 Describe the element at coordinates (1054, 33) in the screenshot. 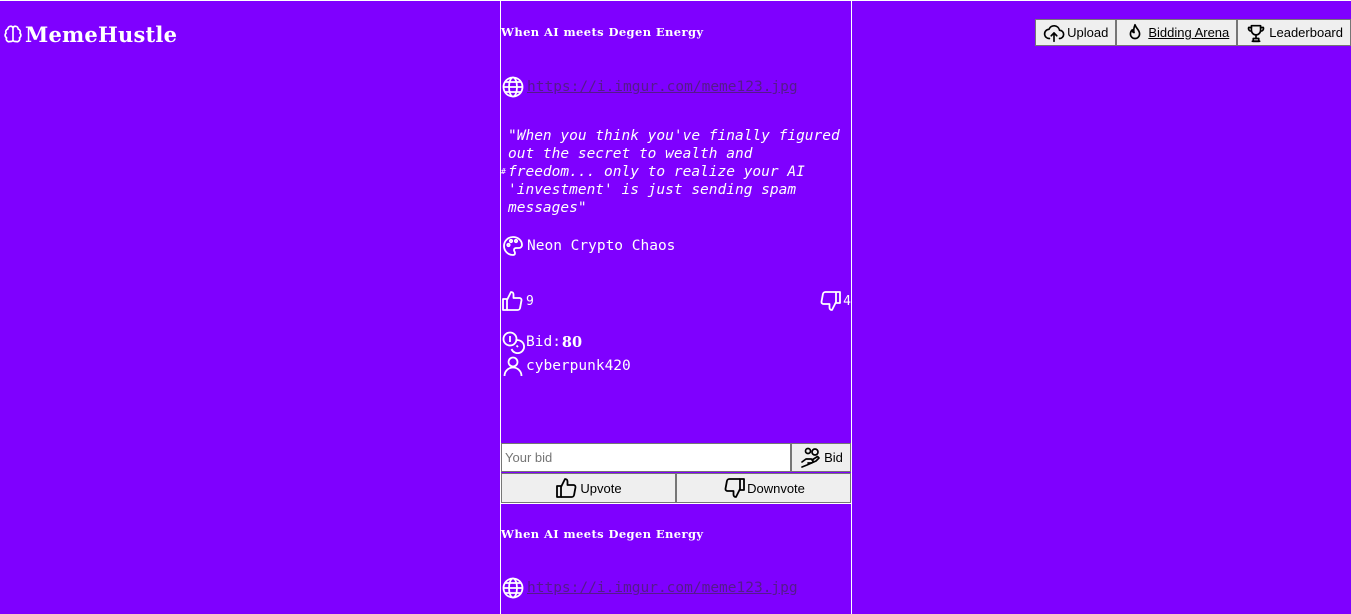

I see `upload-cloud-icon` at that location.